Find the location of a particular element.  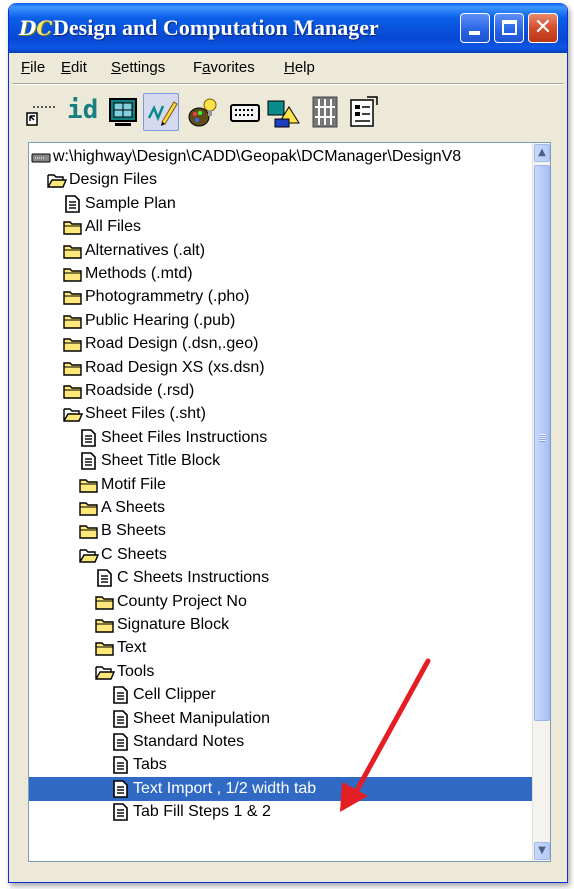

title-bar: DC Design and Computation Manager ✕ is located at coordinates (288, 28).